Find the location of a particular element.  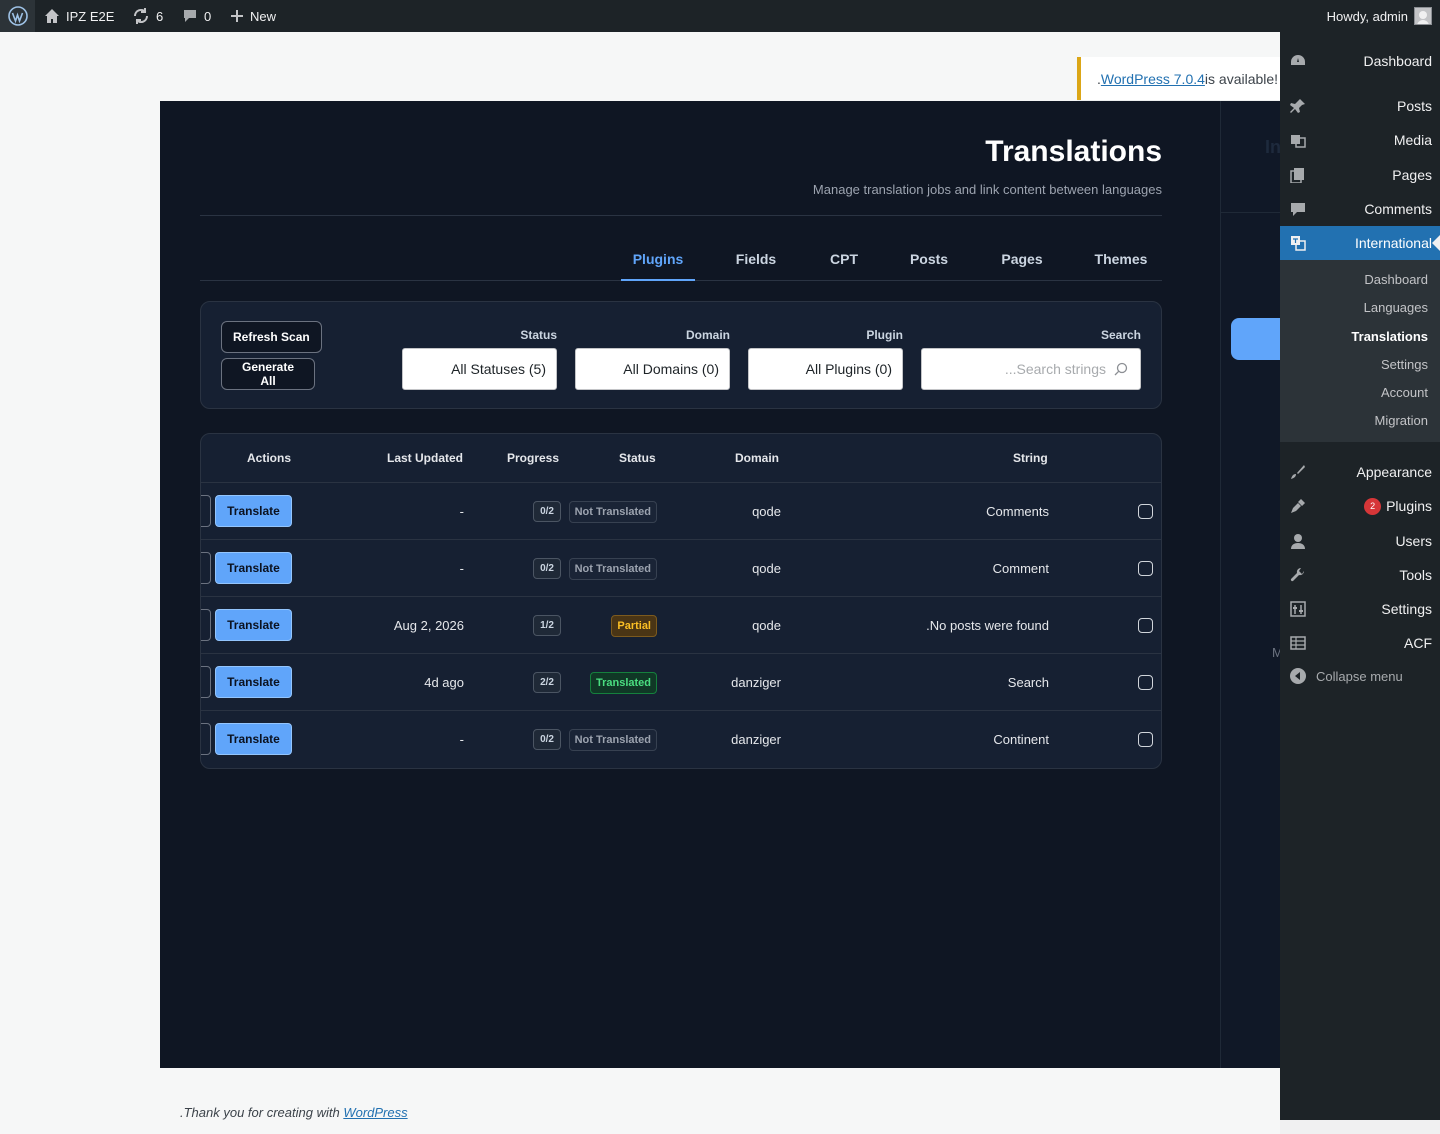

string-cell: Comments is located at coordinates (1017, 511).